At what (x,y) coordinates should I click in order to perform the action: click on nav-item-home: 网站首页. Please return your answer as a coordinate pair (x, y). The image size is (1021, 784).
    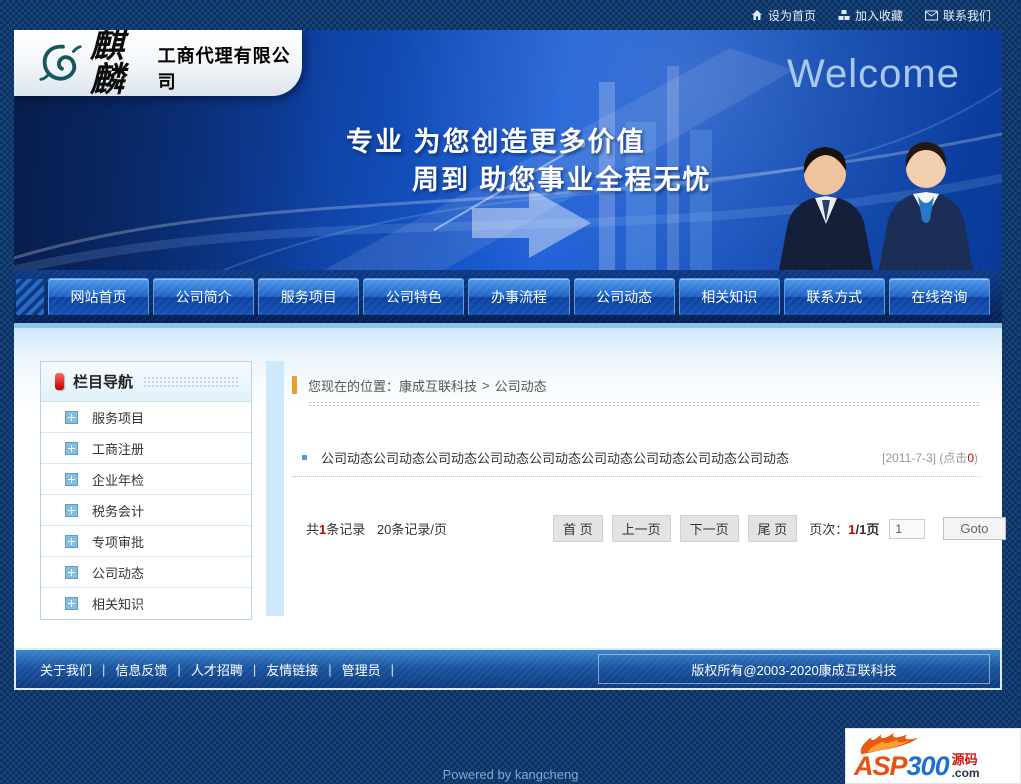
    Looking at the image, I should click on (99, 296).